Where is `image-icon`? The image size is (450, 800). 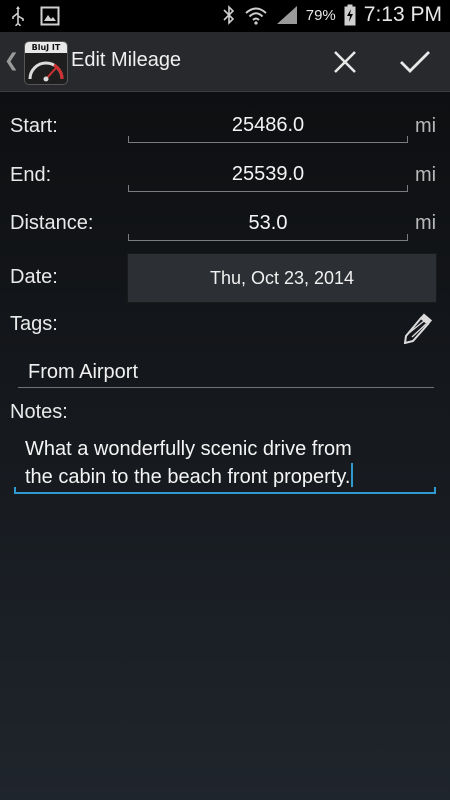 image-icon is located at coordinates (50, 16).